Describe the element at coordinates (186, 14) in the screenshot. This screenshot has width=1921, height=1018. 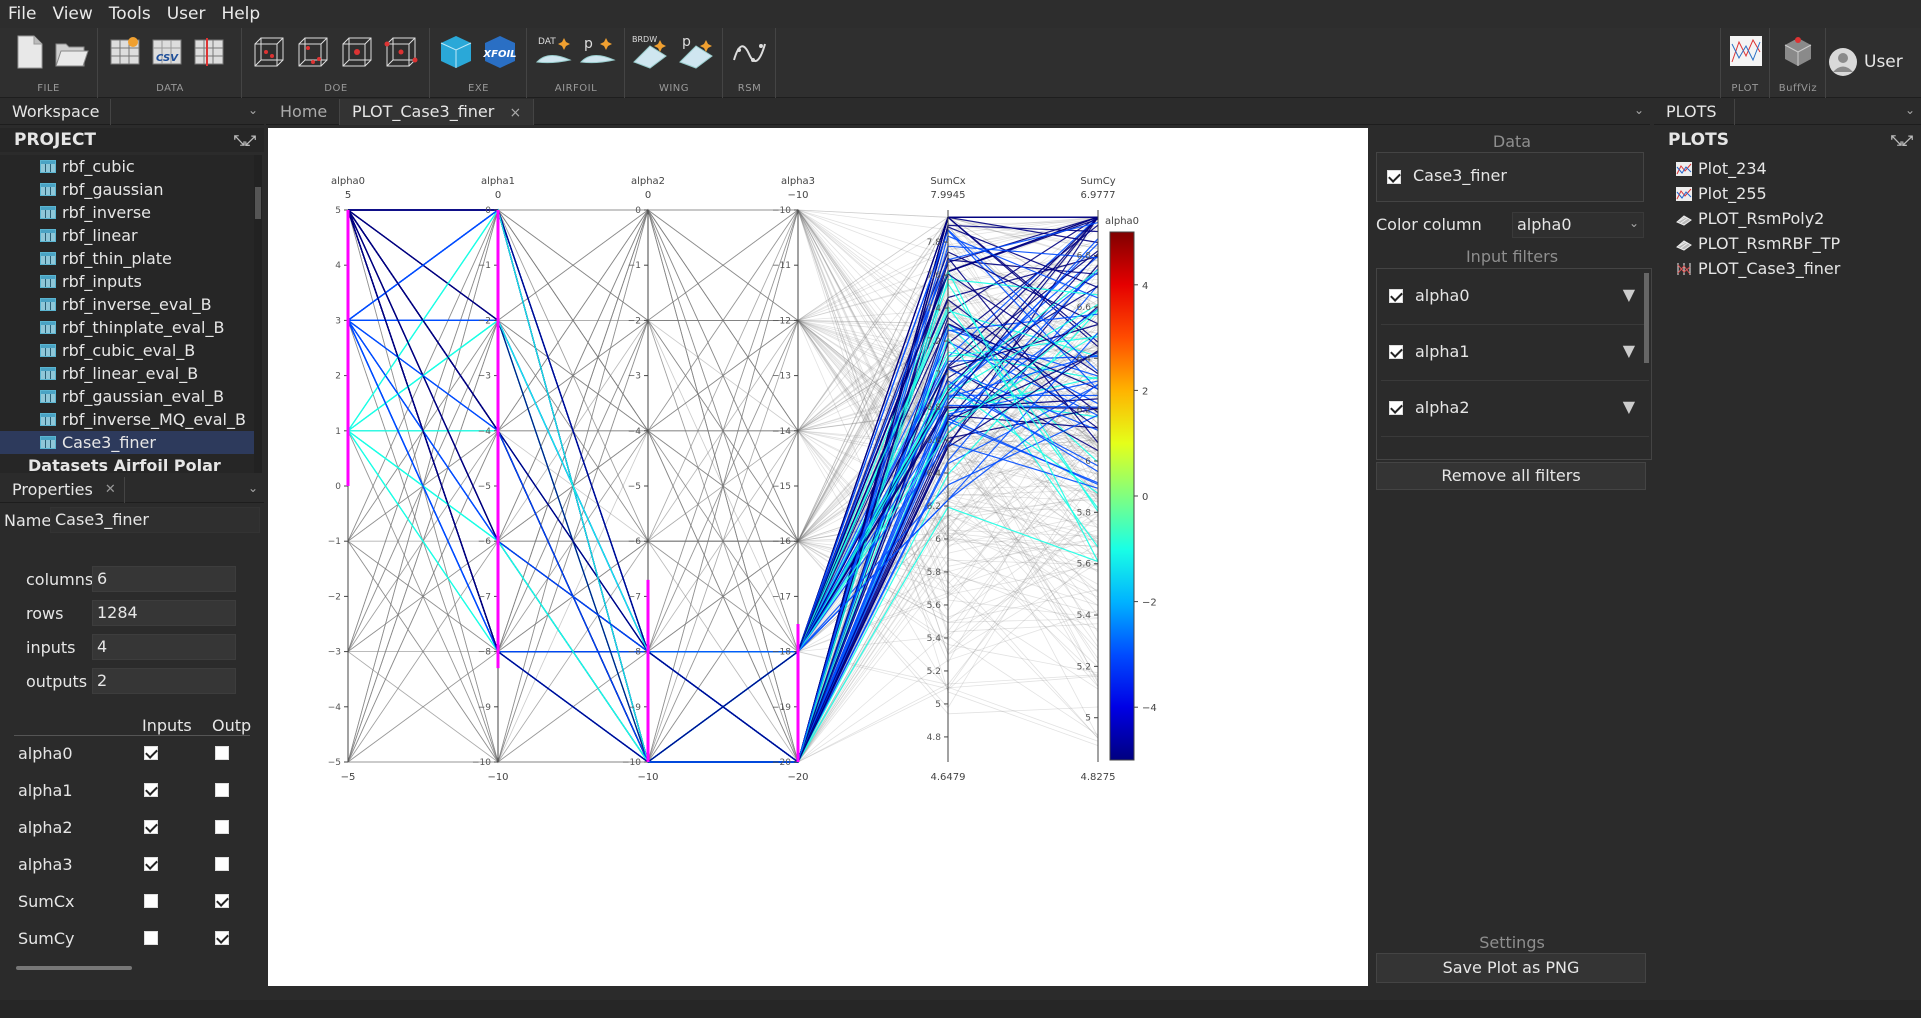
I see `menu-user: User` at that location.